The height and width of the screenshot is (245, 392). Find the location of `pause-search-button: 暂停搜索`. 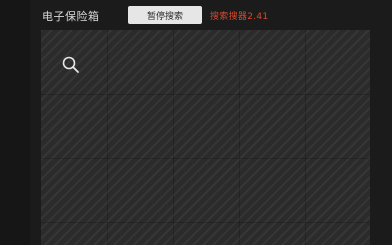

pause-search-button: 暂停搜索 is located at coordinates (165, 15).